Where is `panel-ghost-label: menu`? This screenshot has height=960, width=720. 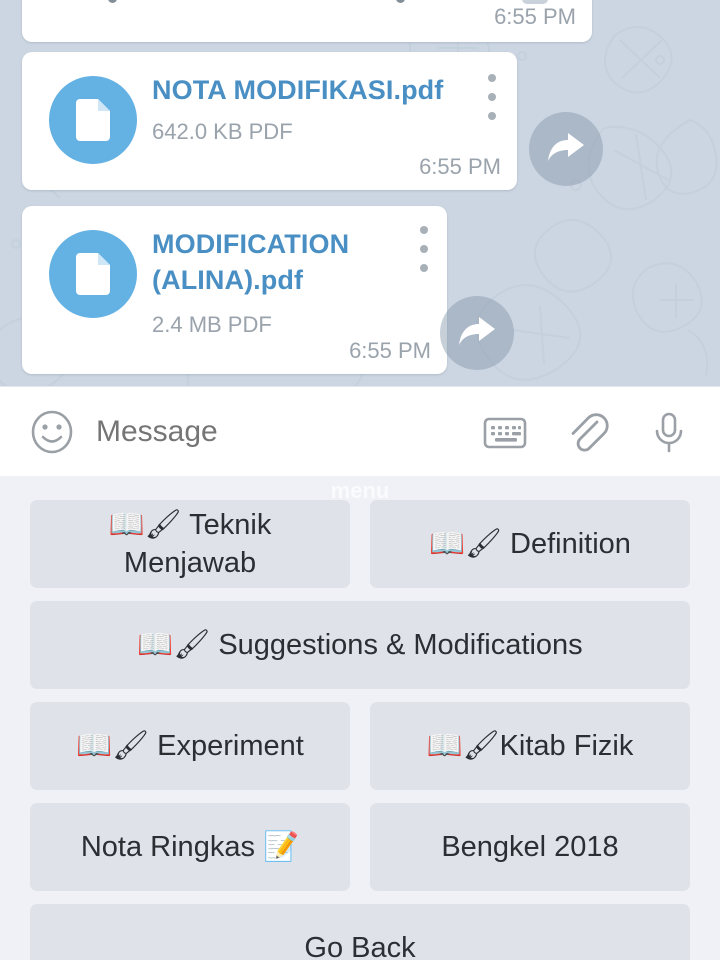
panel-ghost-label: menu is located at coordinates (360, 490).